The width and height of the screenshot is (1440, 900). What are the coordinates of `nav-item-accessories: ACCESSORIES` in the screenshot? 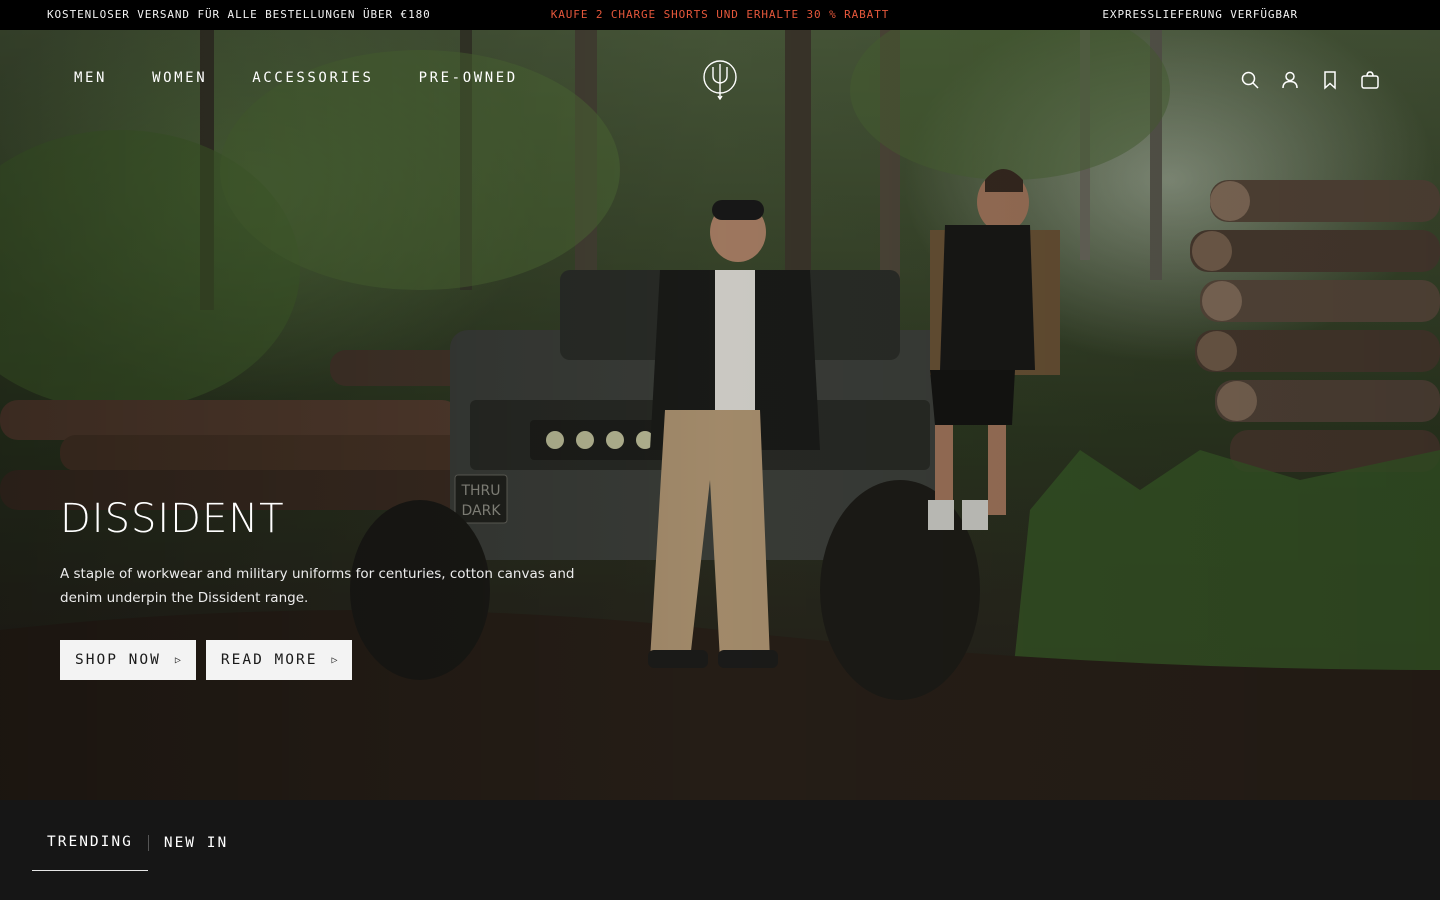 It's located at (312, 78).